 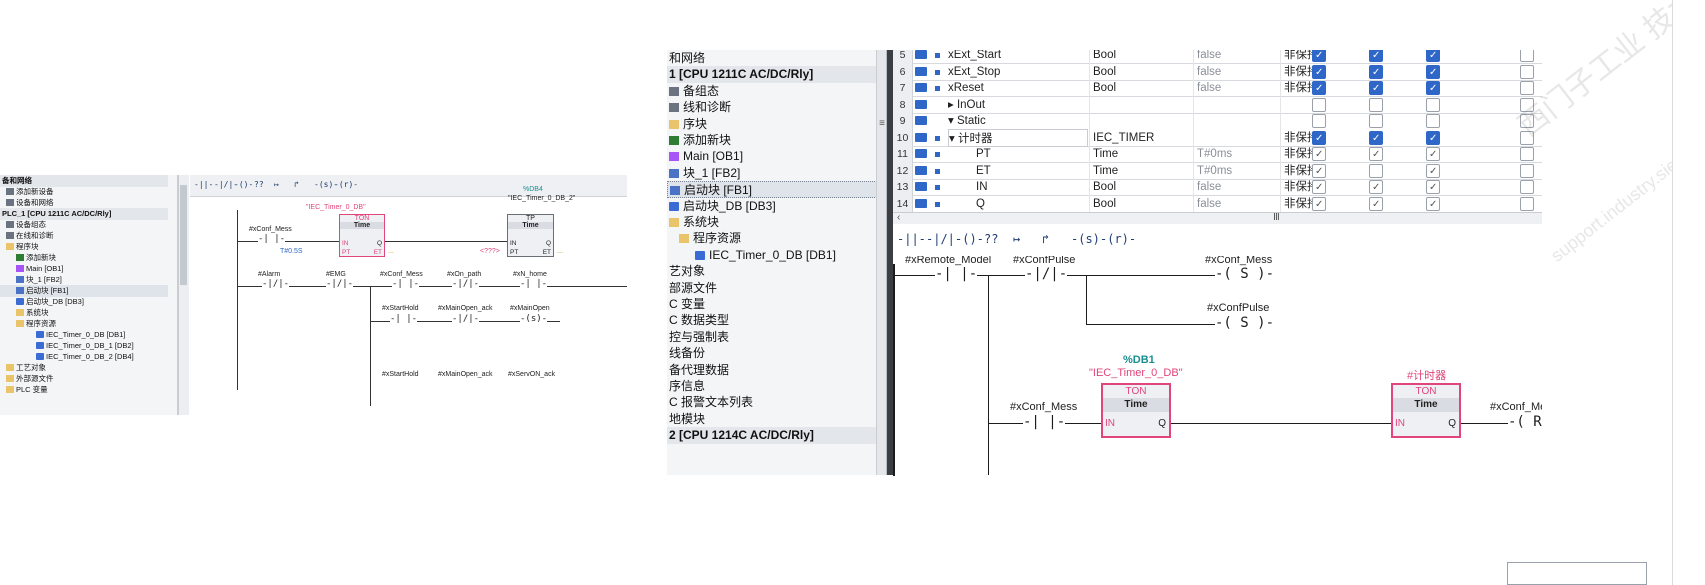 I want to click on interface-row: 7 xReset Bool false 非保持, so click(x=1217, y=88).